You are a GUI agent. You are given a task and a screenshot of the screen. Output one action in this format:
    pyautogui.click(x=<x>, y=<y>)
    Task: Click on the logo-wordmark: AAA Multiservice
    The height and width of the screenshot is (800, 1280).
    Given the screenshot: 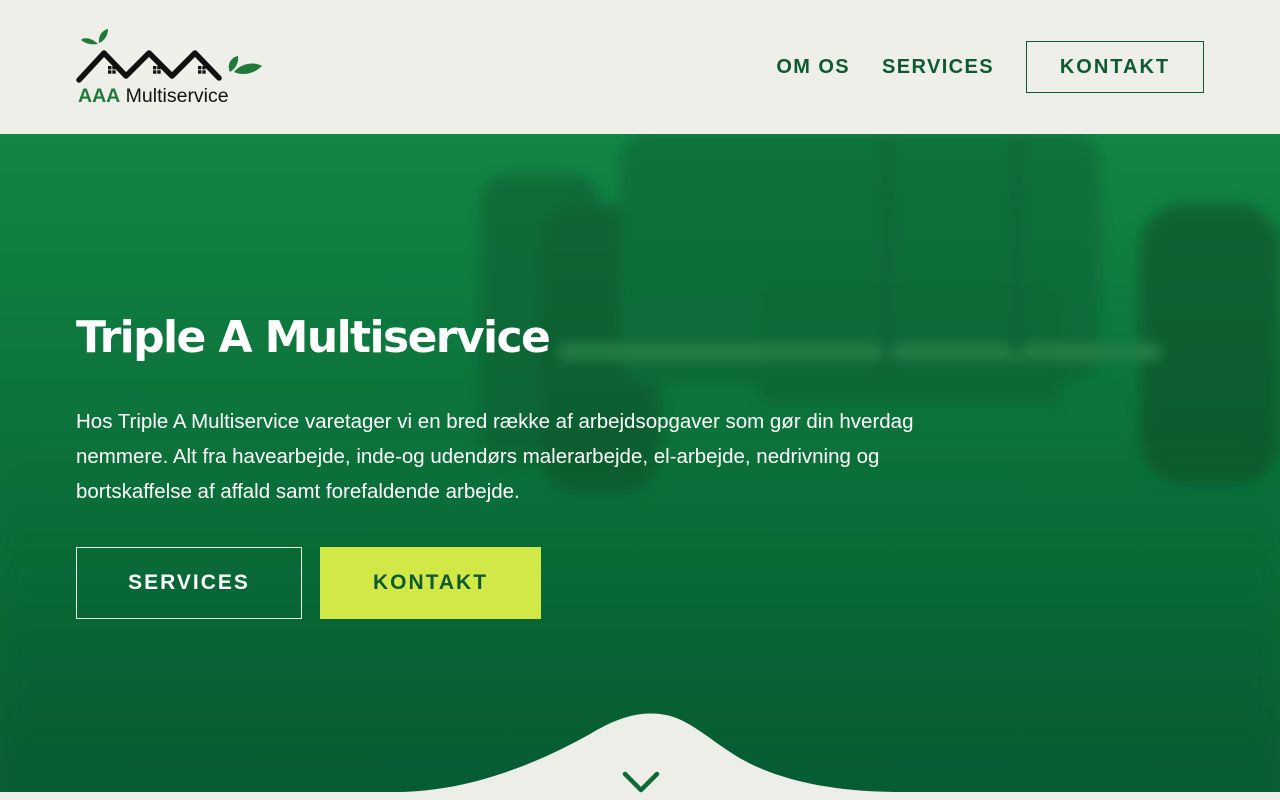 What is the action you would take?
    pyautogui.click(x=153, y=96)
    